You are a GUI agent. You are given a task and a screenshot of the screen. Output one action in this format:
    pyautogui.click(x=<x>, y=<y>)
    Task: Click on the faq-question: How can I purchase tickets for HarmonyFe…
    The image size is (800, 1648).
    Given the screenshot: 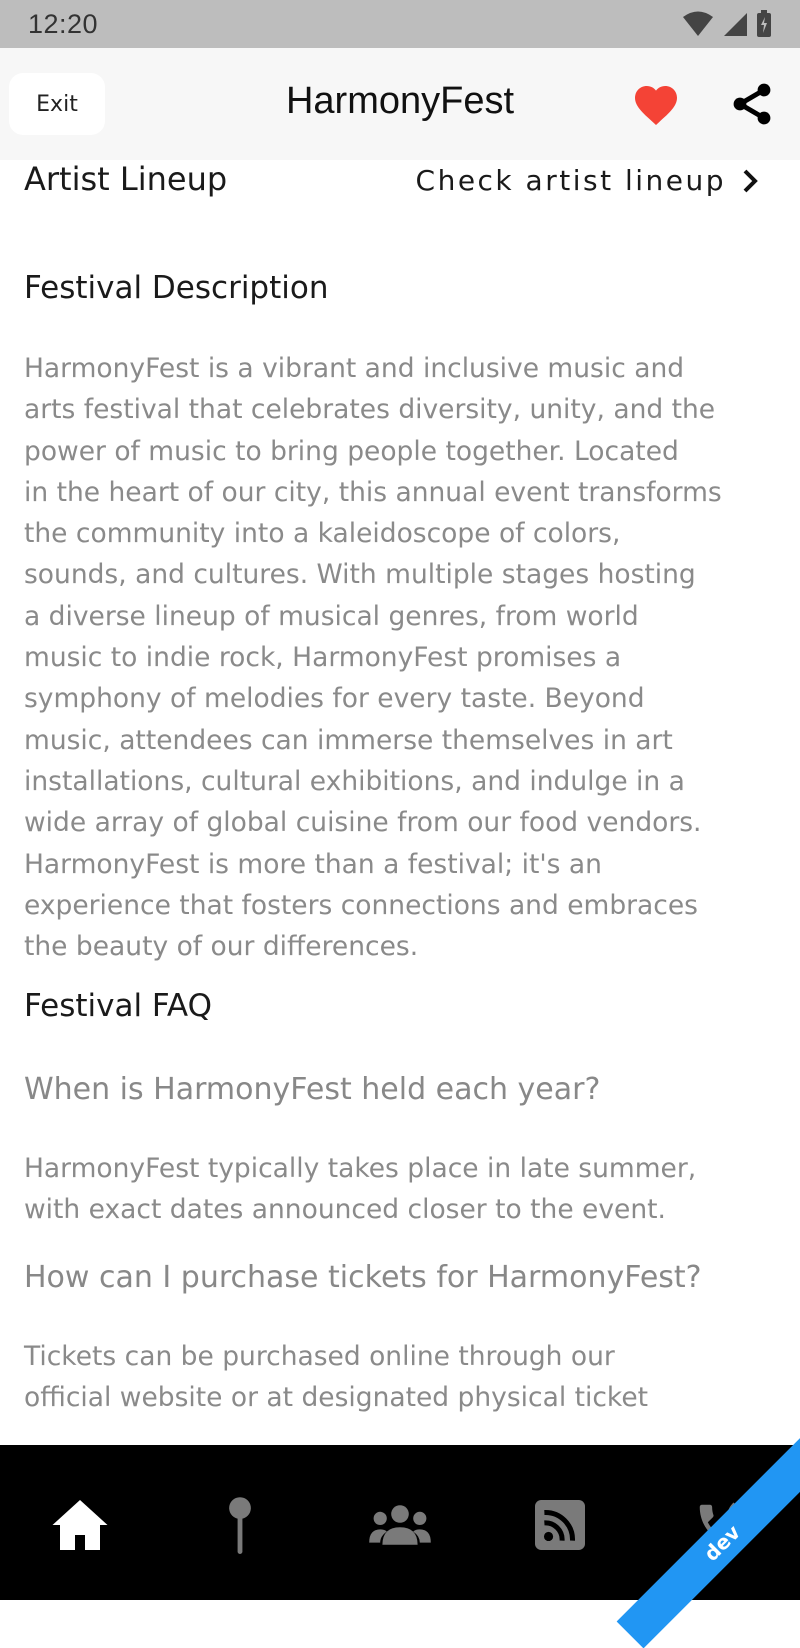 What is the action you would take?
    pyautogui.click(x=363, y=1277)
    